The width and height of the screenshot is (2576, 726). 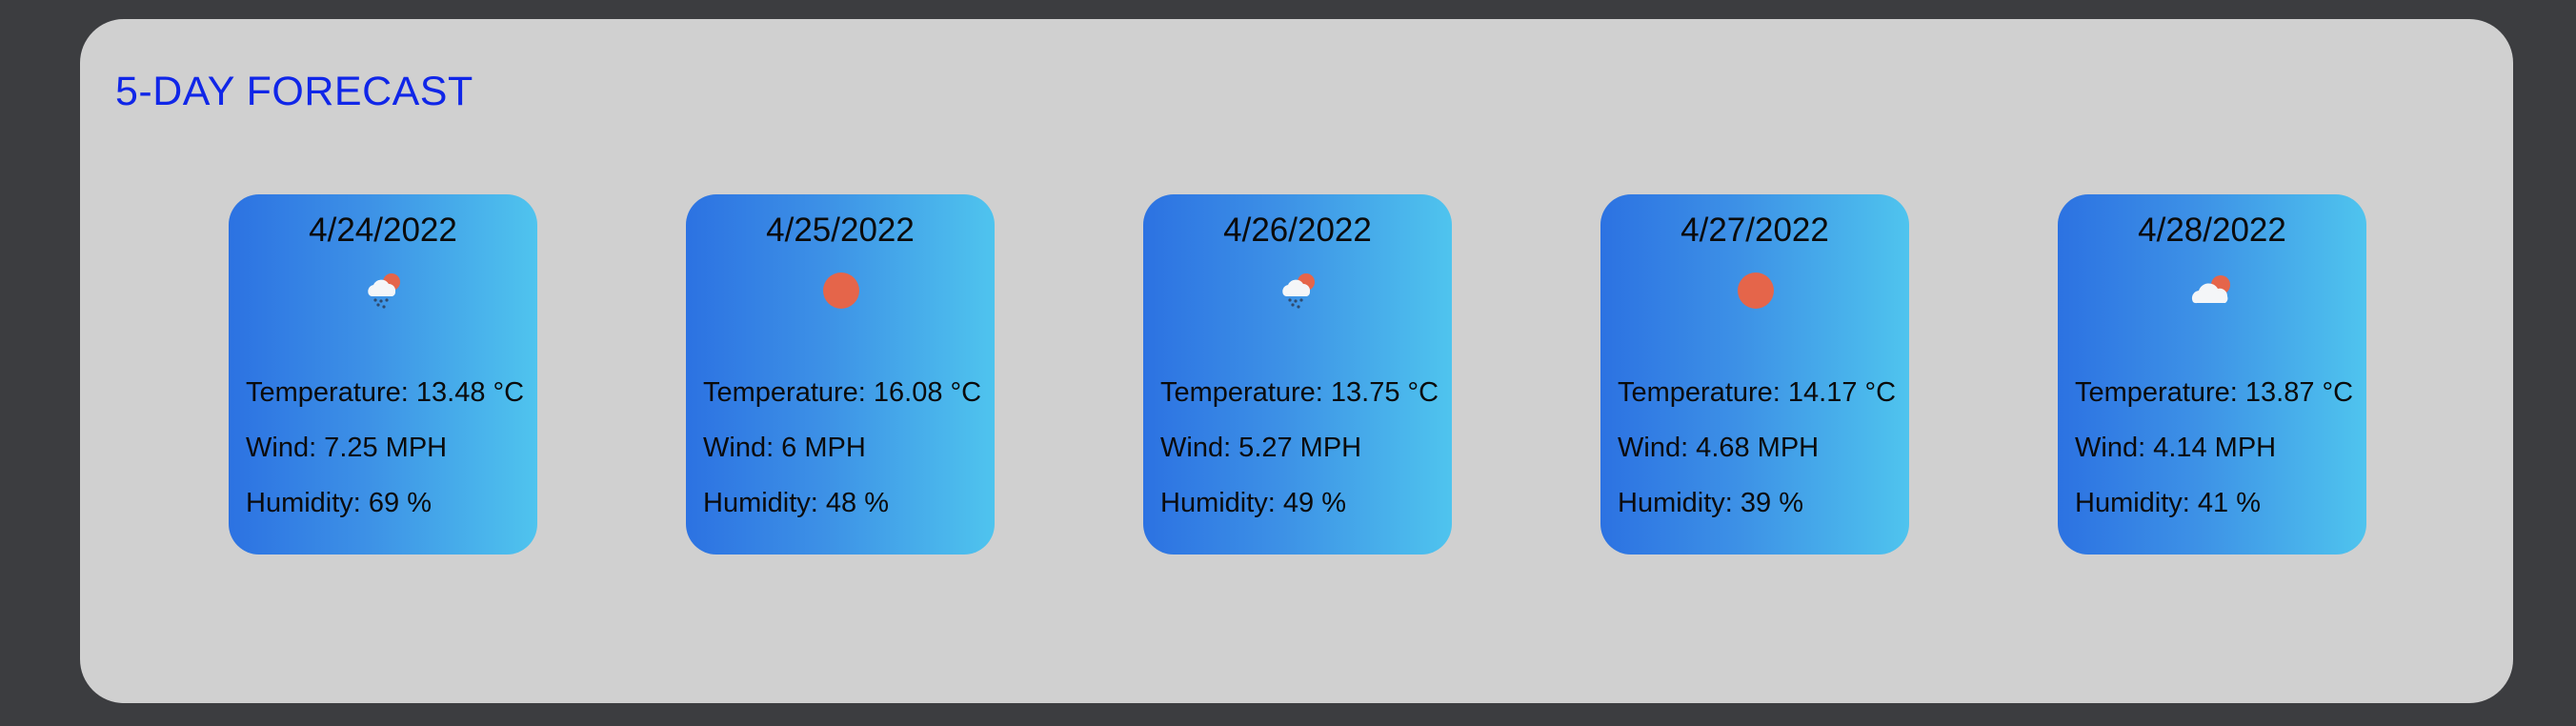 I want to click on forecast-humidity: Humidity: 39 %, so click(x=1711, y=503).